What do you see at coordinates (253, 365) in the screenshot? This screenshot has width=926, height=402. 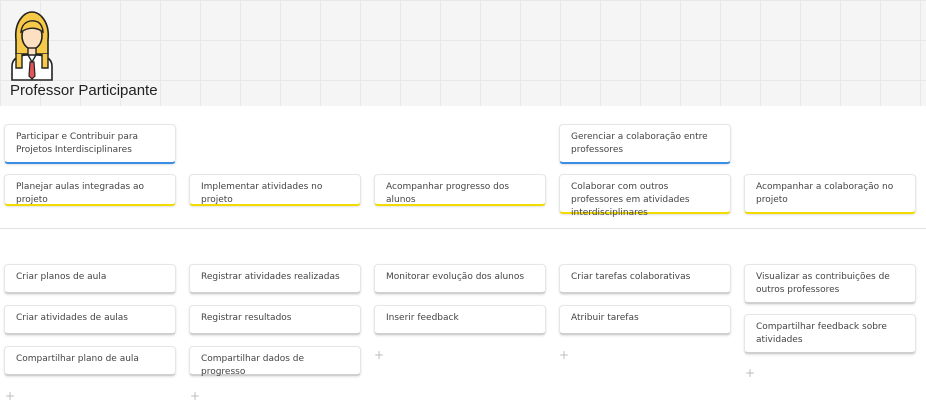 I see `task-label: Compartilhar dados de progresso` at bounding box center [253, 365].